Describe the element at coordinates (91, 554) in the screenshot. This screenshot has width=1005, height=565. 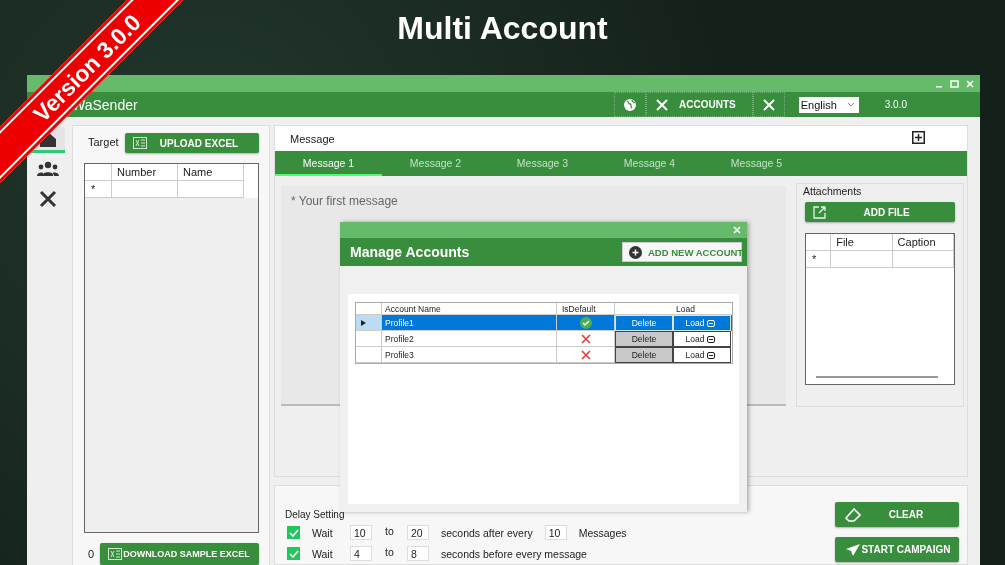
I see `row-count: 0` at that location.